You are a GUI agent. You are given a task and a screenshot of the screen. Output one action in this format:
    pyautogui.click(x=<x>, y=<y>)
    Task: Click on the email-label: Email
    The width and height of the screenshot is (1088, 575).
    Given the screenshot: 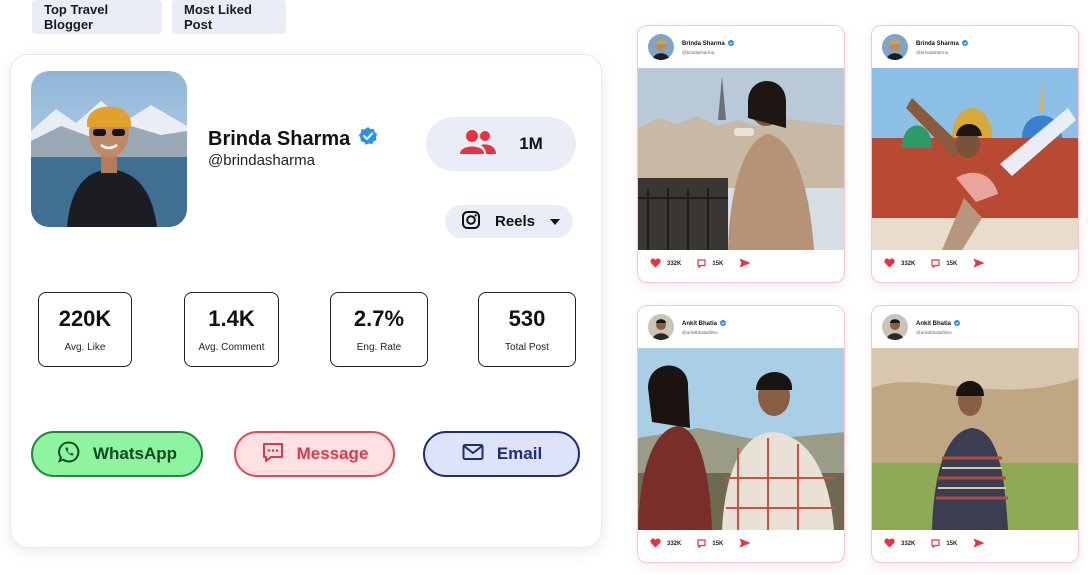 What is the action you would take?
    pyautogui.click(x=519, y=453)
    